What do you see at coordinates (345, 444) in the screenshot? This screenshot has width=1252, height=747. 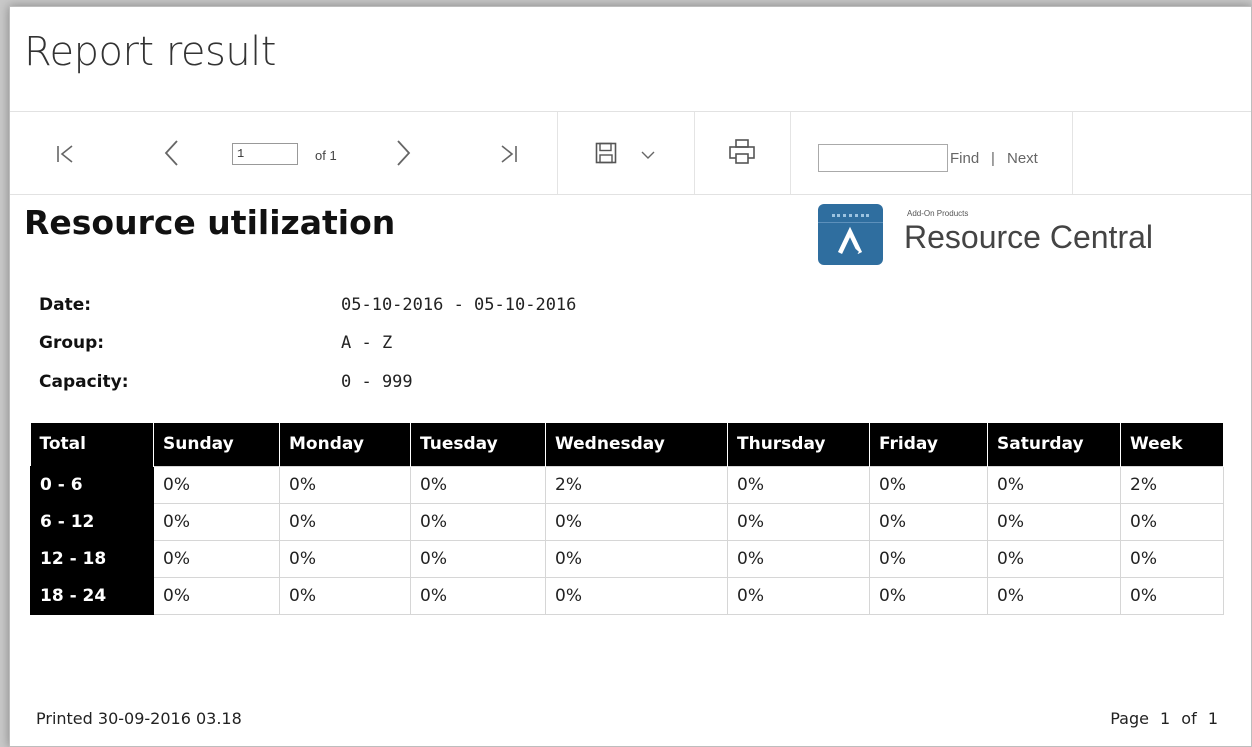 I see `column-header-monday: Monday` at bounding box center [345, 444].